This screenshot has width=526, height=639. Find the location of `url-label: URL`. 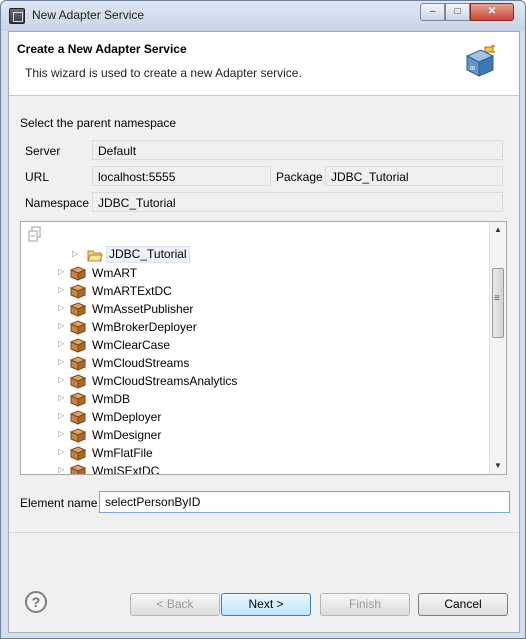

url-label: URL is located at coordinates (37, 177).